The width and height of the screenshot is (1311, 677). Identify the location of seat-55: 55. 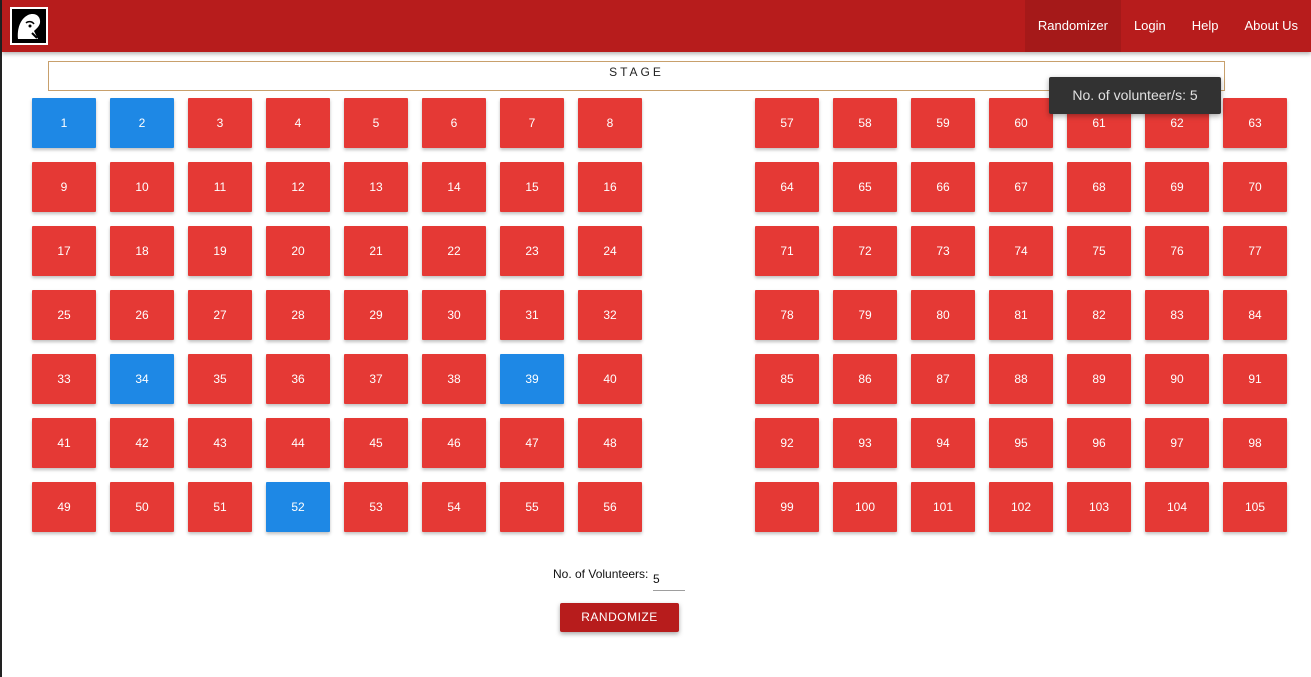
(532, 507).